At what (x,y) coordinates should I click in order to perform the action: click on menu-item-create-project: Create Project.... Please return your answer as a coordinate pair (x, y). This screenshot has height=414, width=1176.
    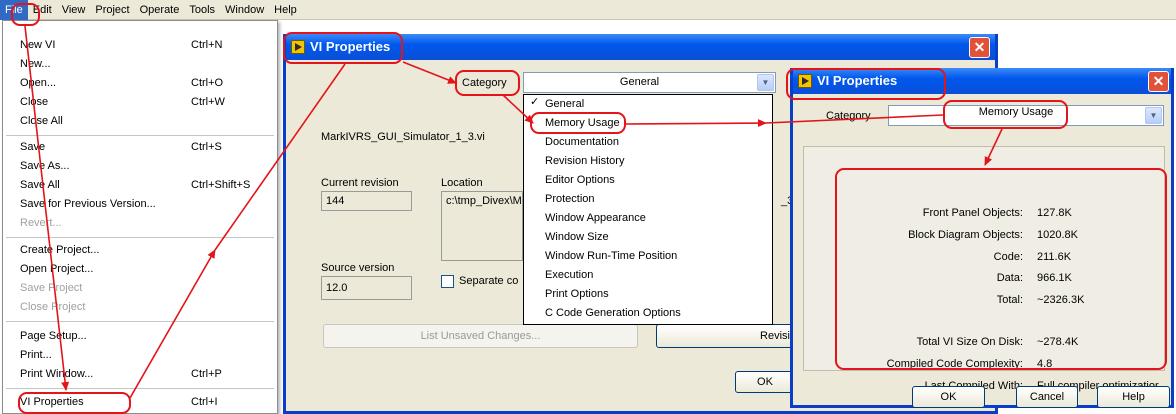
    Looking at the image, I should click on (140, 250).